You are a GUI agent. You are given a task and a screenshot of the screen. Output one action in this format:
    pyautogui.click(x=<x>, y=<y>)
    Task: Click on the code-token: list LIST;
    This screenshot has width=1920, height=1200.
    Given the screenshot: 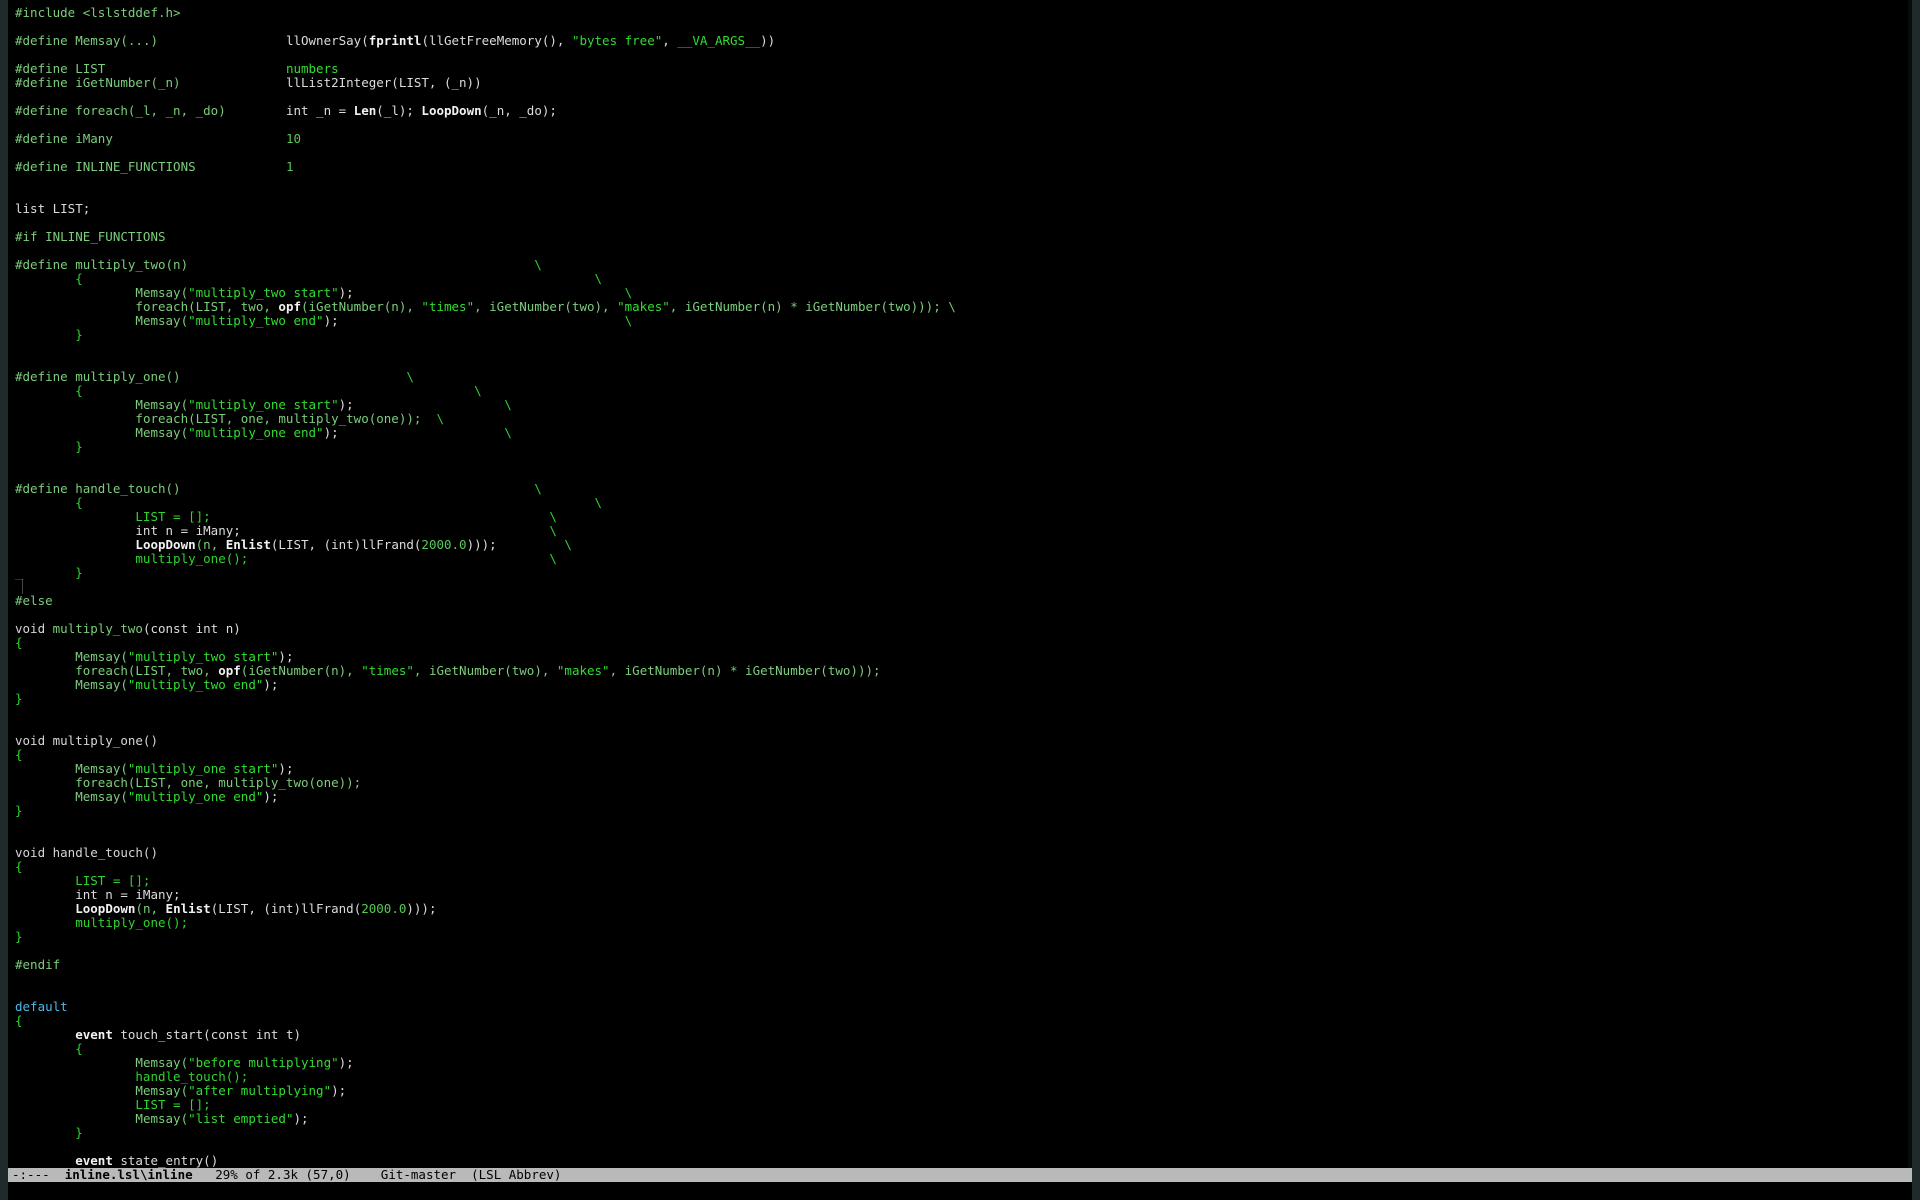 What is the action you would take?
    pyautogui.click(x=53, y=208)
    